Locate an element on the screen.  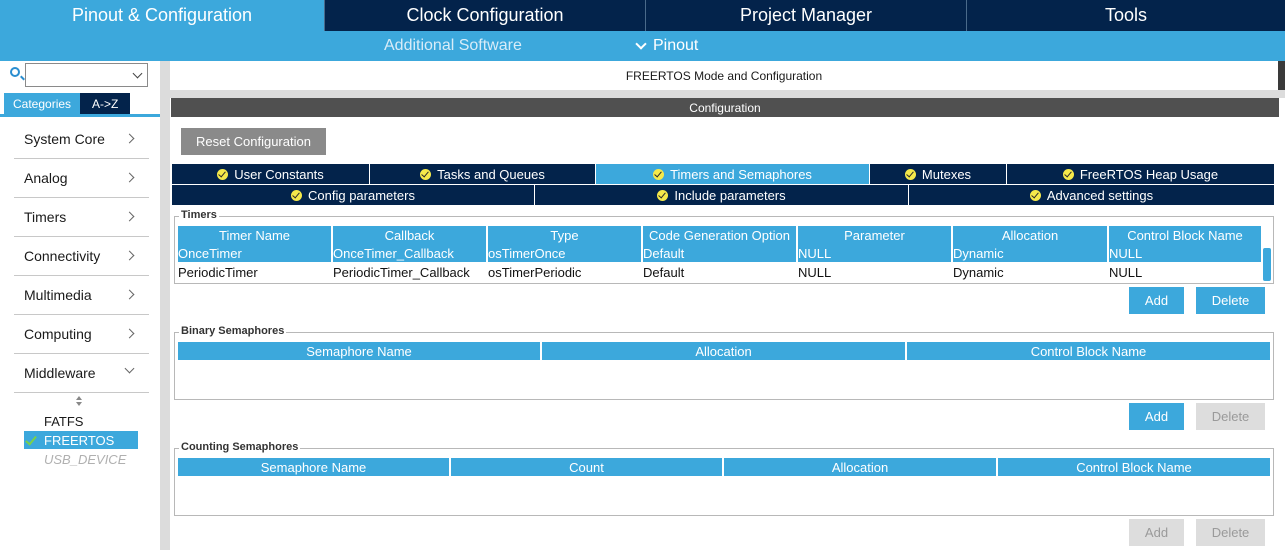
panel-splitter is located at coordinates (727, 94).